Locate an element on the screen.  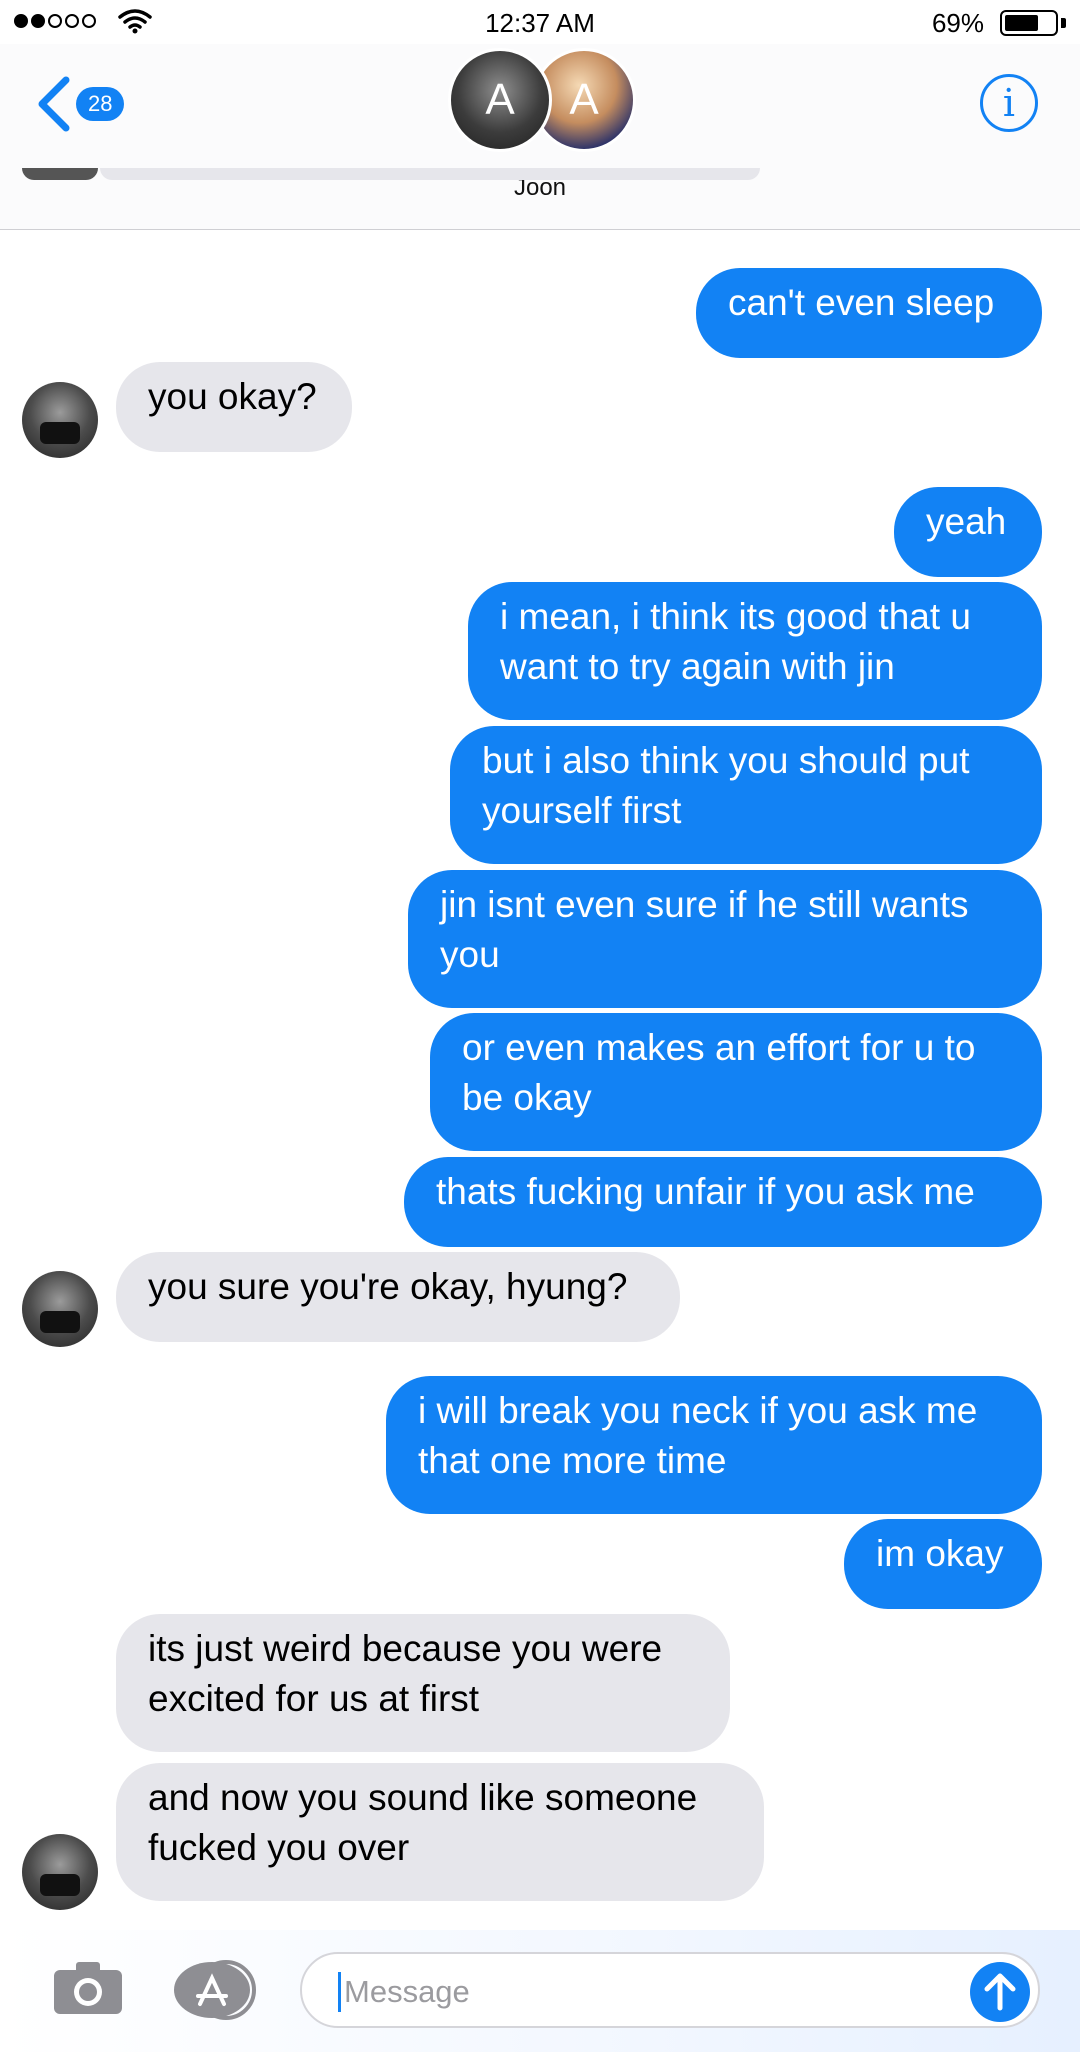
group-avatars: A A is located at coordinates (542, 100).